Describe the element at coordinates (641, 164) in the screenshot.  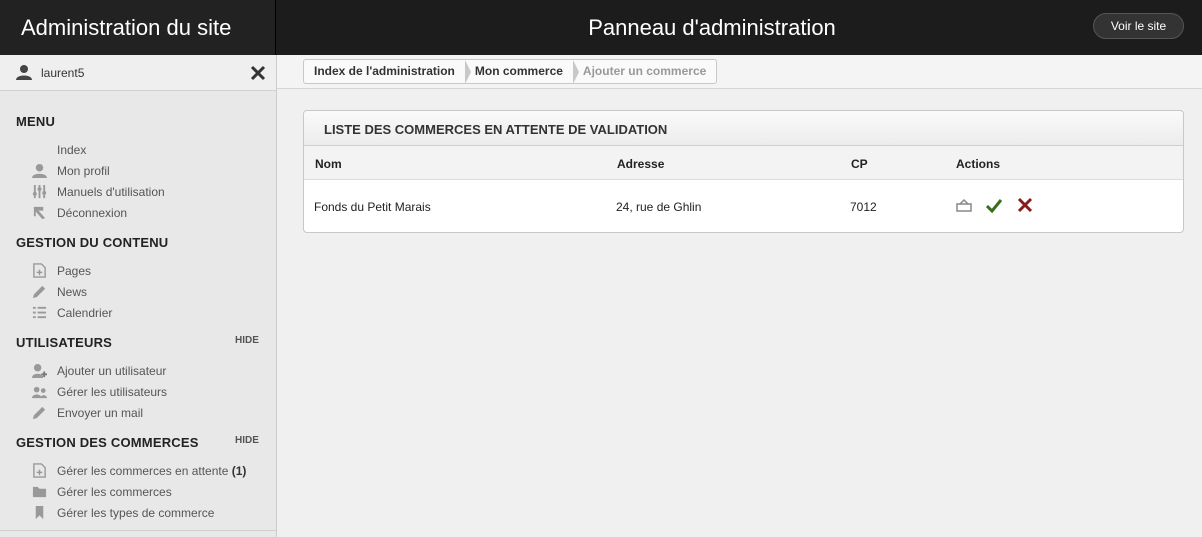
I see `column-header-address: Adresse` at that location.